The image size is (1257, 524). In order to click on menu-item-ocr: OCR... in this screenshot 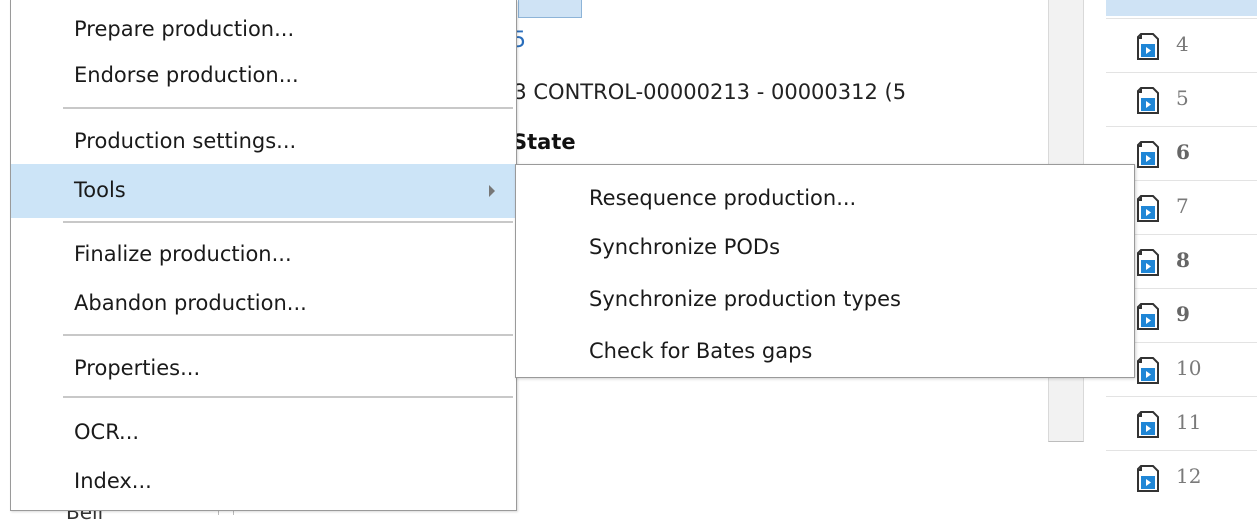, I will do `click(263, 433)`.